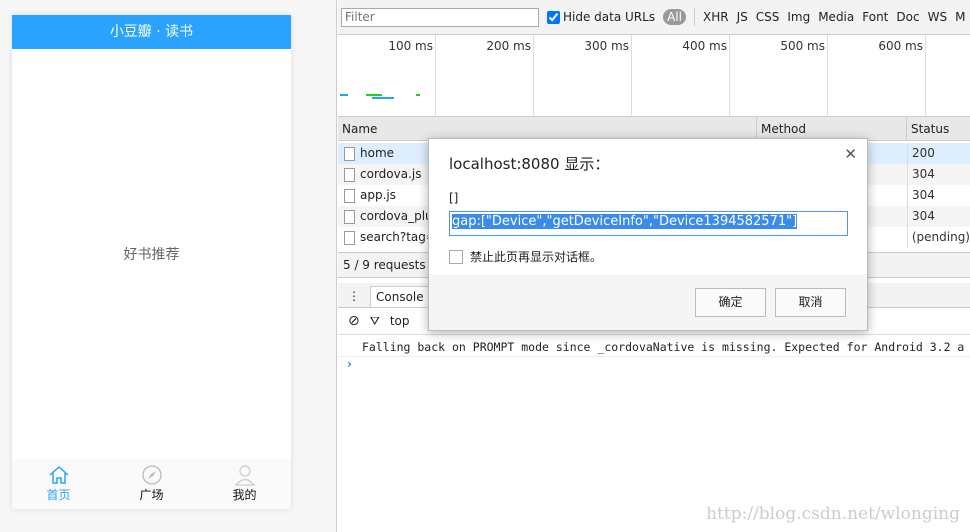 Image resolution: width=970 pixels, height=532 pixels. Describe the element at coordinates (151, 495) in the screenshot. I see `tab-label: 广场` at that location.